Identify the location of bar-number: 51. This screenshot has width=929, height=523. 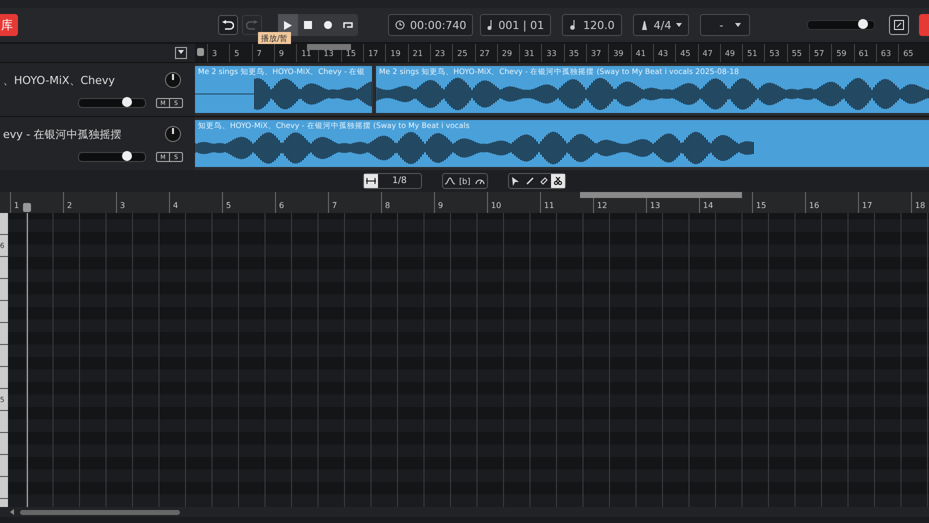
(753, 53).